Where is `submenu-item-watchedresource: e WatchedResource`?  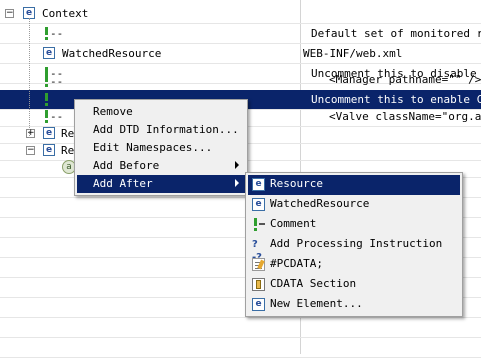
submenu-item-watchedresource: e WatchedResource is located at coordinates (354, 205).